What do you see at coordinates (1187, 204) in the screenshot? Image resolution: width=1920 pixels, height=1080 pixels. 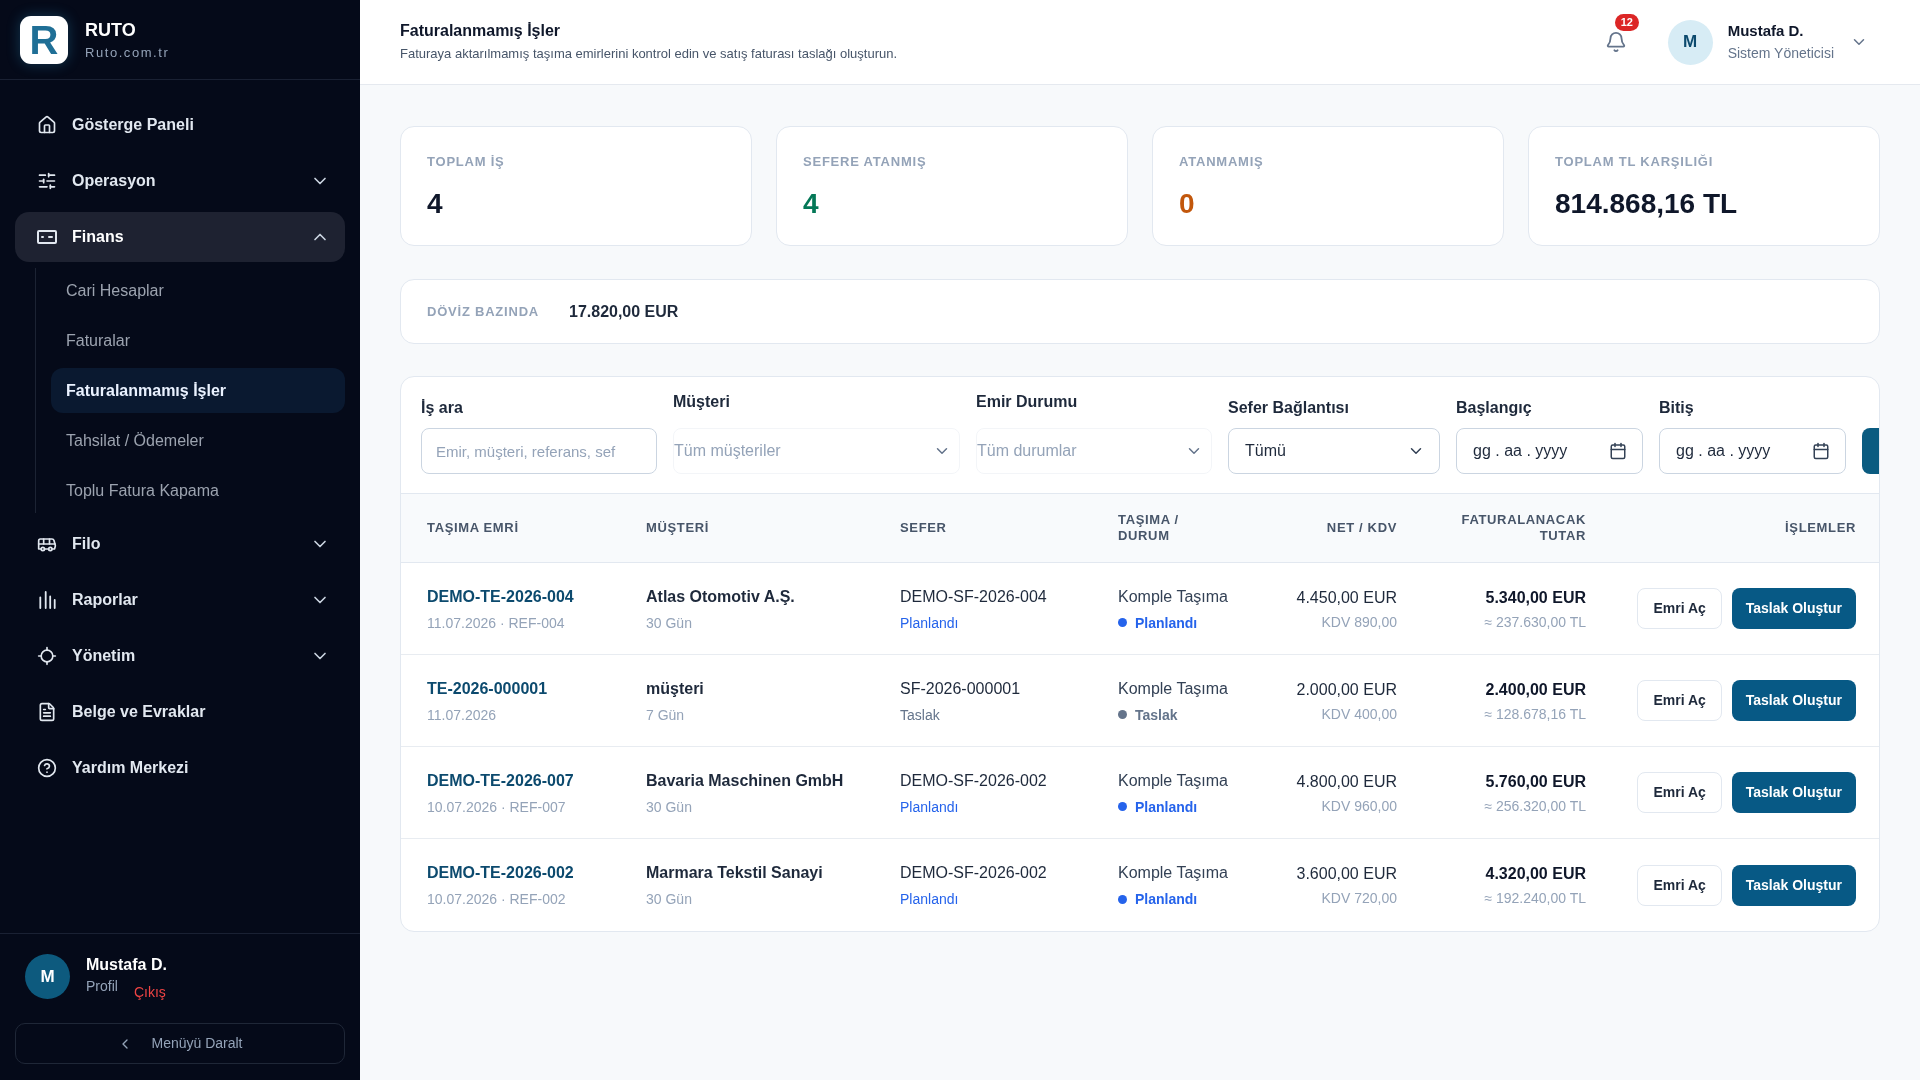 I see `stat-value: 0` at bounding box center [1187, 204].